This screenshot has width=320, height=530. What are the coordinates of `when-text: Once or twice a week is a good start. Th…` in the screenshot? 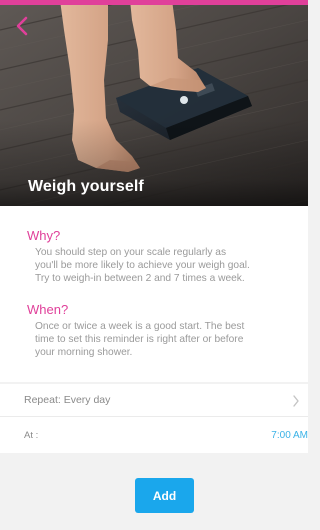 It's located at (168, 339).